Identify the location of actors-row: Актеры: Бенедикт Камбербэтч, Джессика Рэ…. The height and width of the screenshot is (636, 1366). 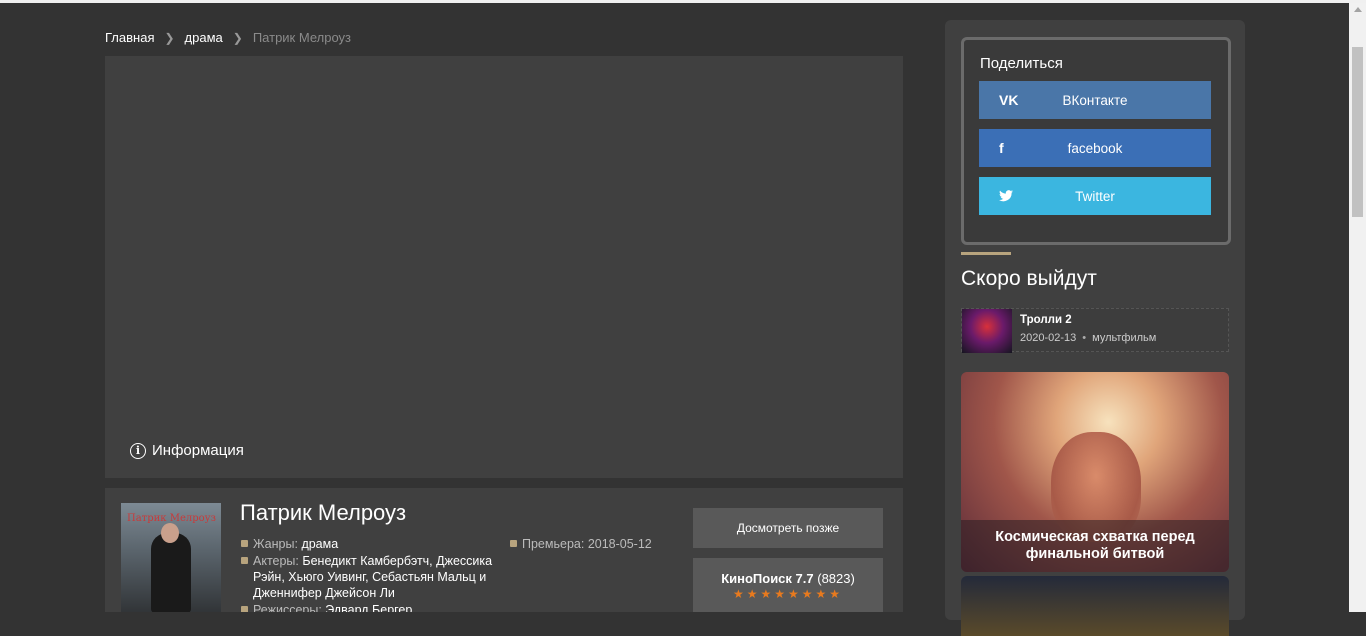
(369, 577).